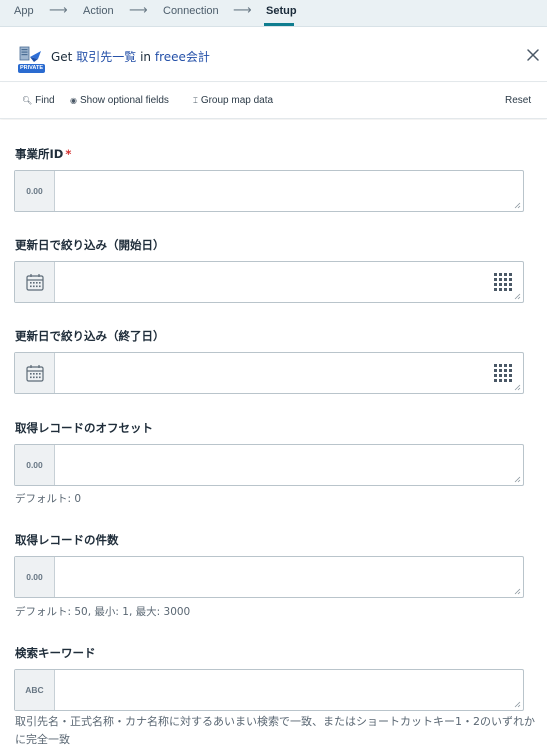  I want to click on active-step-indicator, so click(279, 24).